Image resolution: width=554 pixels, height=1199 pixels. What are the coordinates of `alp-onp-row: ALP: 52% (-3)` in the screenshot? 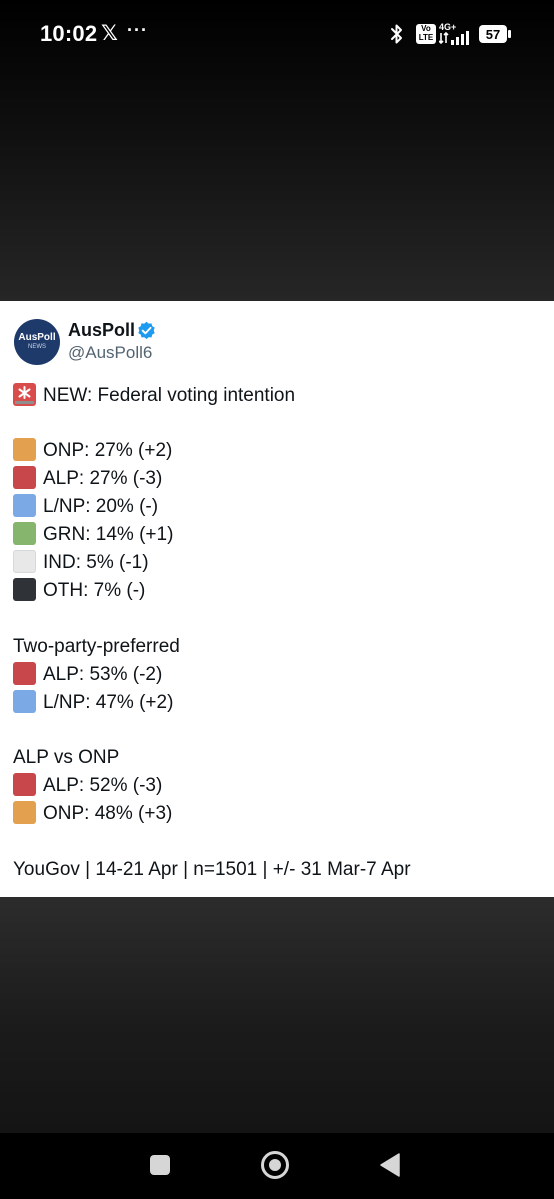 It's located at (87, 786).